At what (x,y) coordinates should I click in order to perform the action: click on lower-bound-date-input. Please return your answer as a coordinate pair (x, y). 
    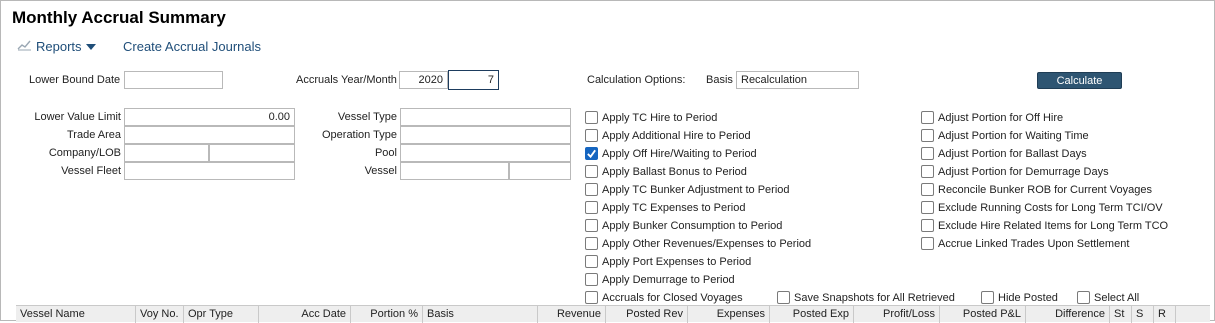
    Looking at the image, I should click on (173, 80).